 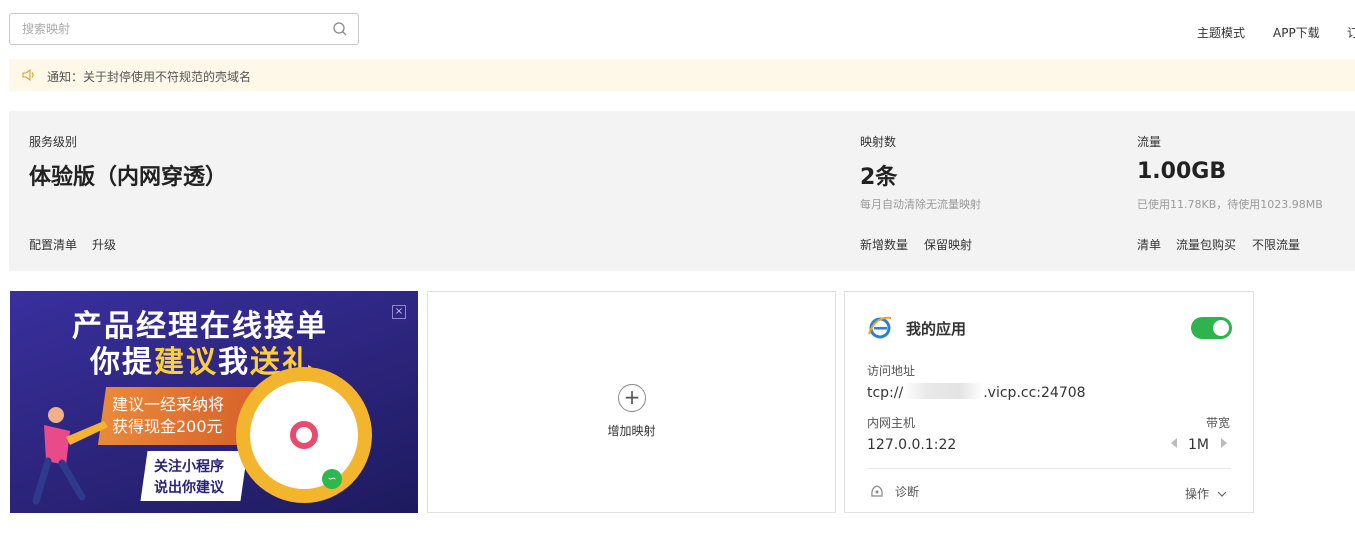 What do you see at coordinates (234, 362) in the screenshot?
I see `banner-text-part: 我` at bounding box center [234, 362].